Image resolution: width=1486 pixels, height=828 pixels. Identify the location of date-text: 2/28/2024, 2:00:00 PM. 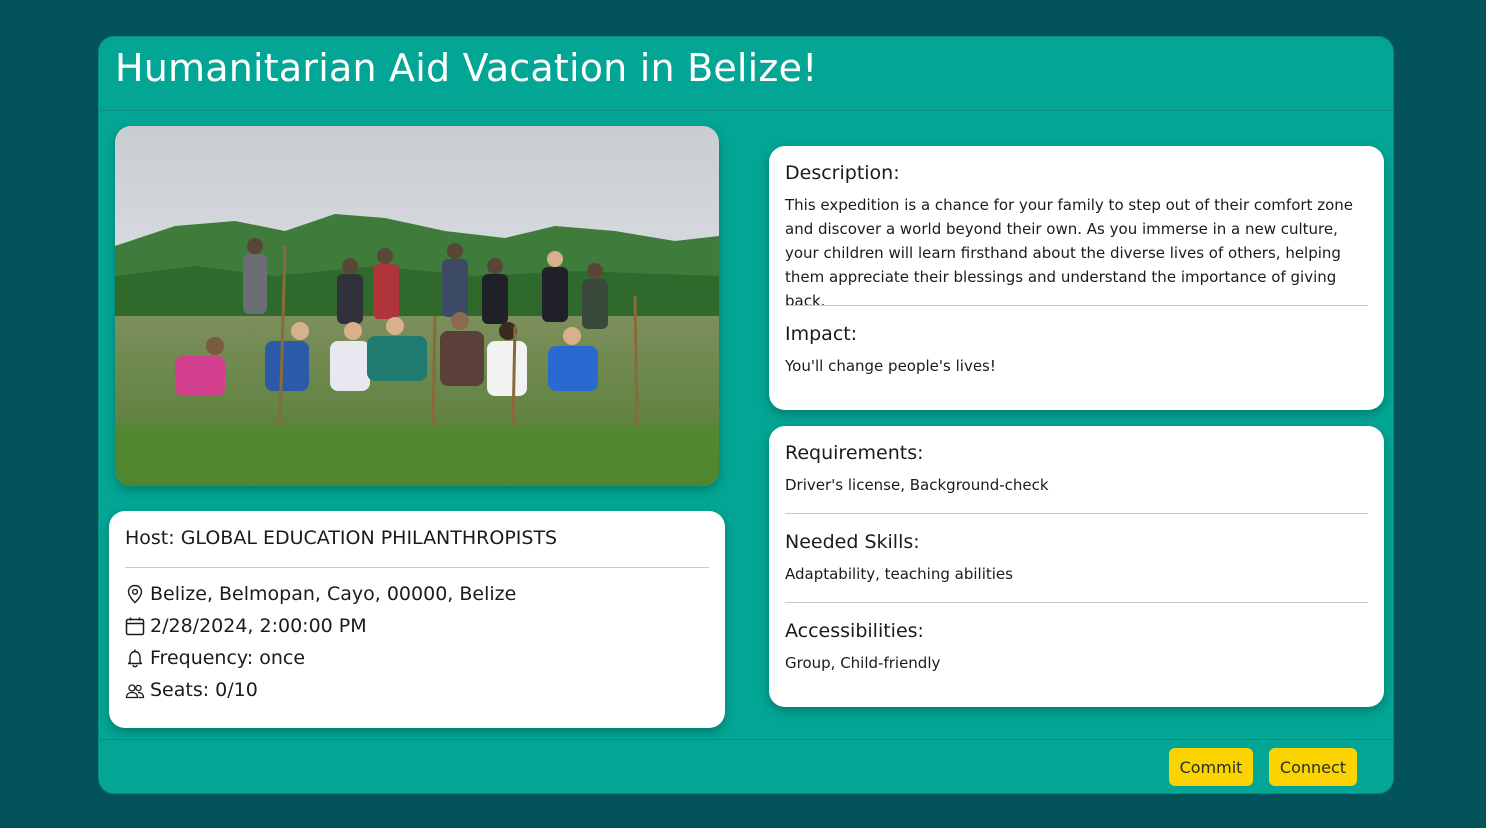
(258, 626).